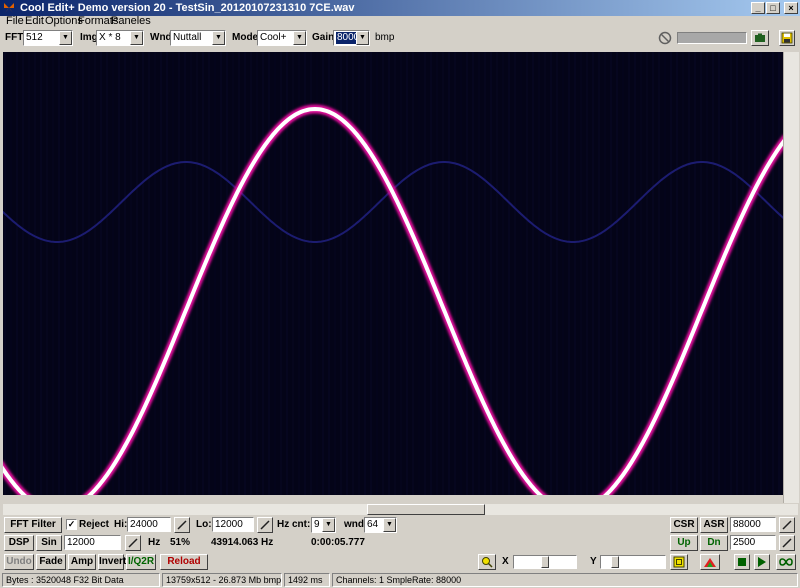 This screenshot has height=588, width=800. Describe the element at coordinates (180, 542) in the screenshot. I see `percent-readout: 51%` at that location.